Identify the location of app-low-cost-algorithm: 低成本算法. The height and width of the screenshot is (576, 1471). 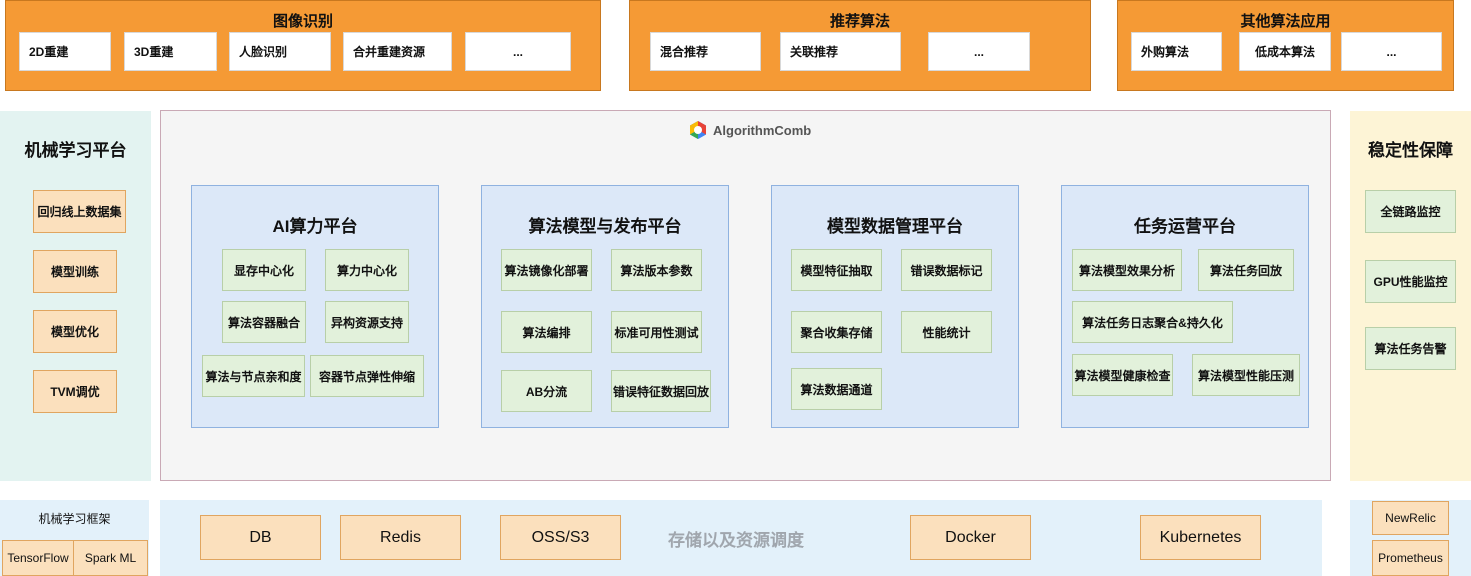
(1285, 51).